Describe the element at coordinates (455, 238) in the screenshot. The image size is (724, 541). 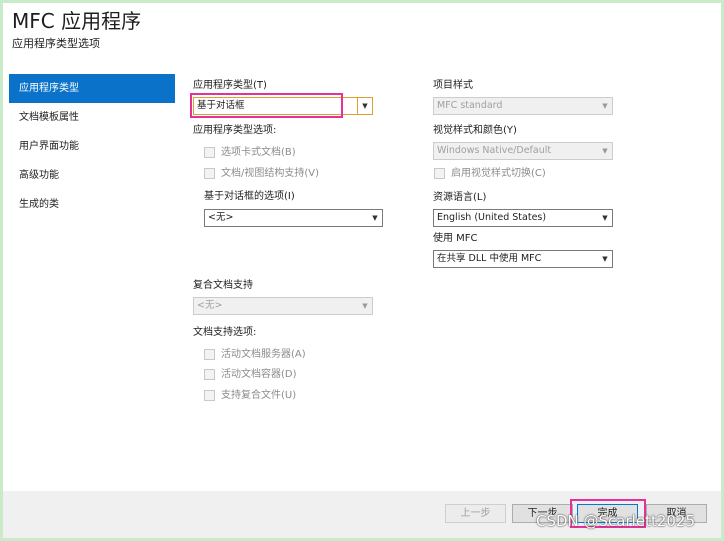
I see `use-mfc-label: 使用 MFC` at that location.